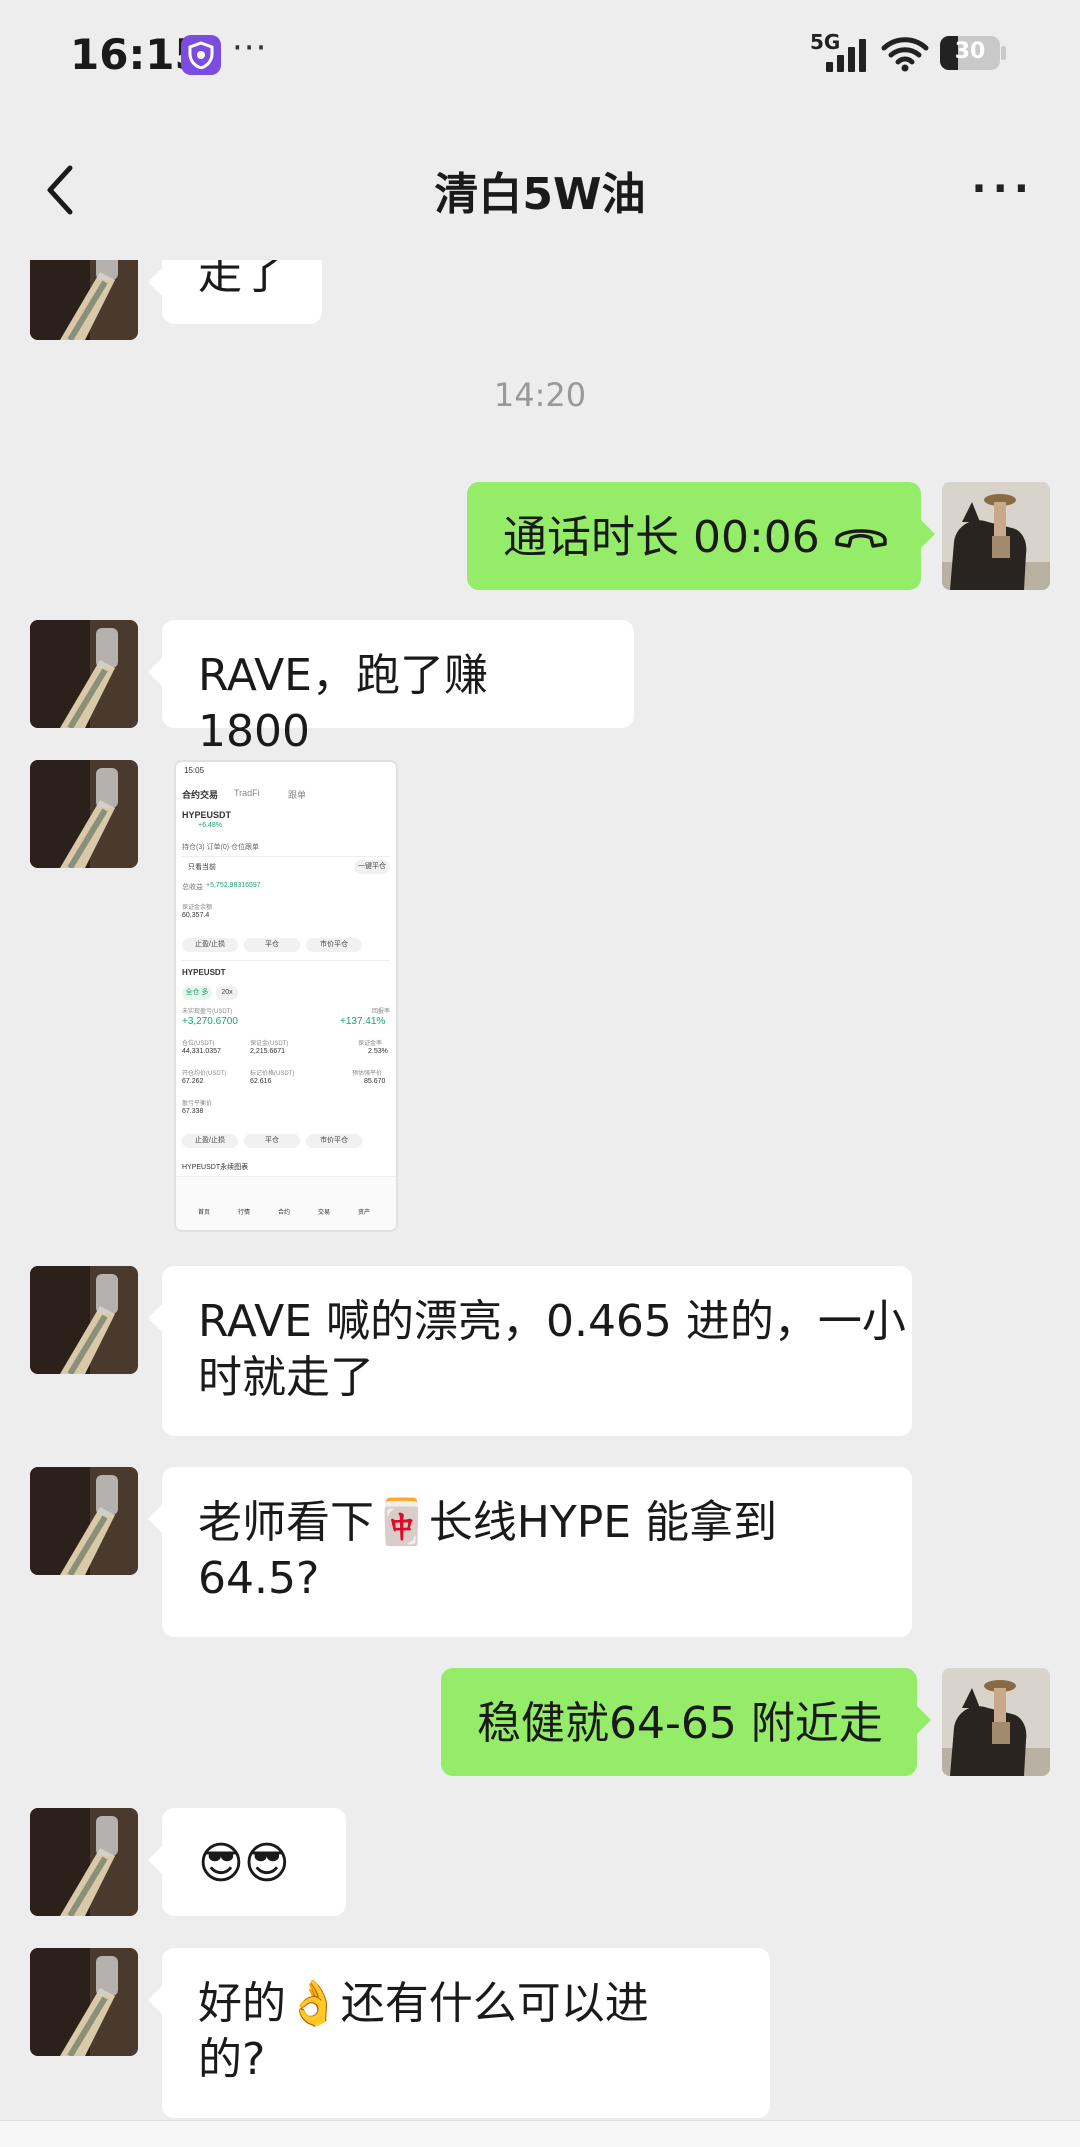 This screenshot has height=2147, width=1080. I want to click on message-bubble-received: 好的👌还有什么可以进 的?, so click(459, 2033).